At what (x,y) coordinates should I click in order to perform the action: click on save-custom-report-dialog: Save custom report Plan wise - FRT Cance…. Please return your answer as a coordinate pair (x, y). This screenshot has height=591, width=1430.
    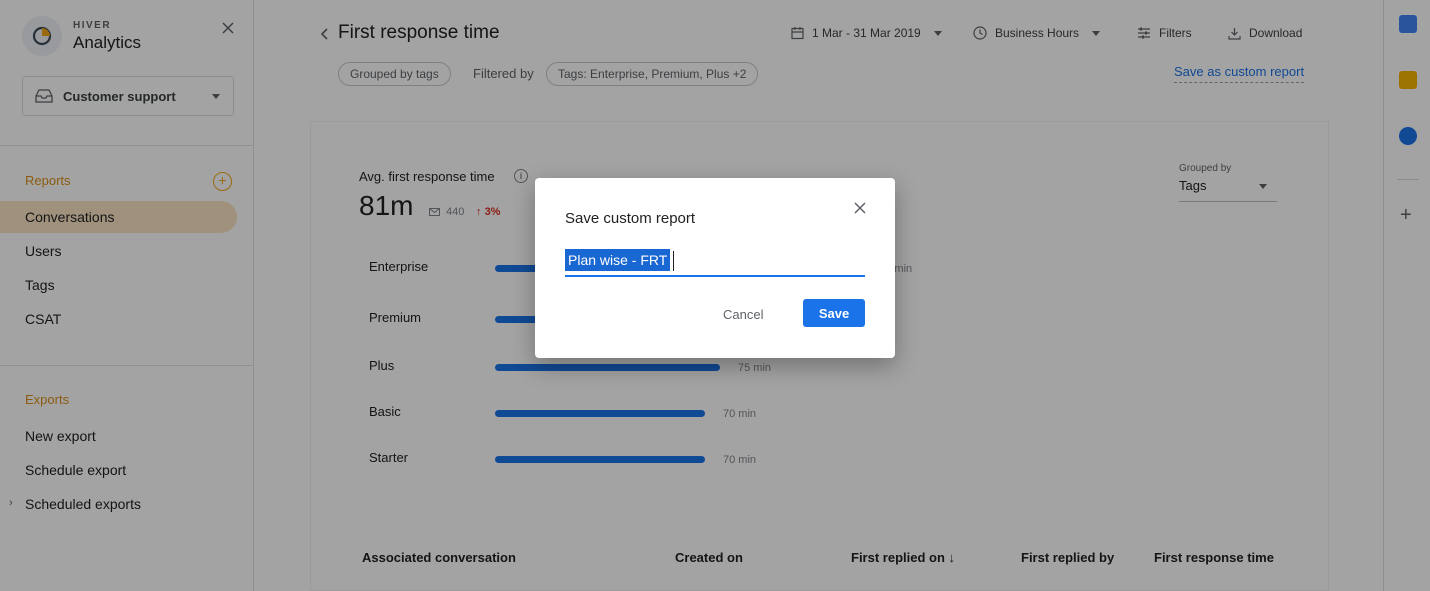
    Looking at the image, I should click on (715, 268).